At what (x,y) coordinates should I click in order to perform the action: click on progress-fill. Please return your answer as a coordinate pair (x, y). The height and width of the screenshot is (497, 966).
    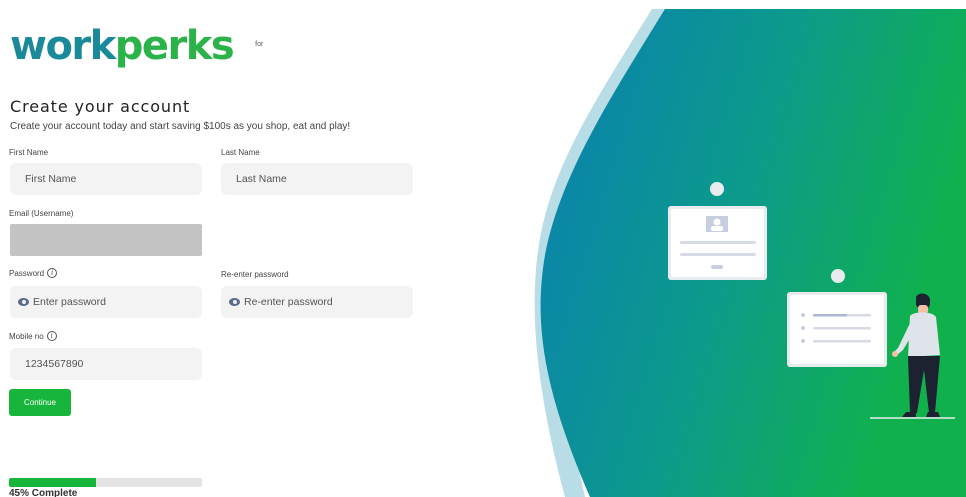
    Looking at the image, I should click on (52, 482).